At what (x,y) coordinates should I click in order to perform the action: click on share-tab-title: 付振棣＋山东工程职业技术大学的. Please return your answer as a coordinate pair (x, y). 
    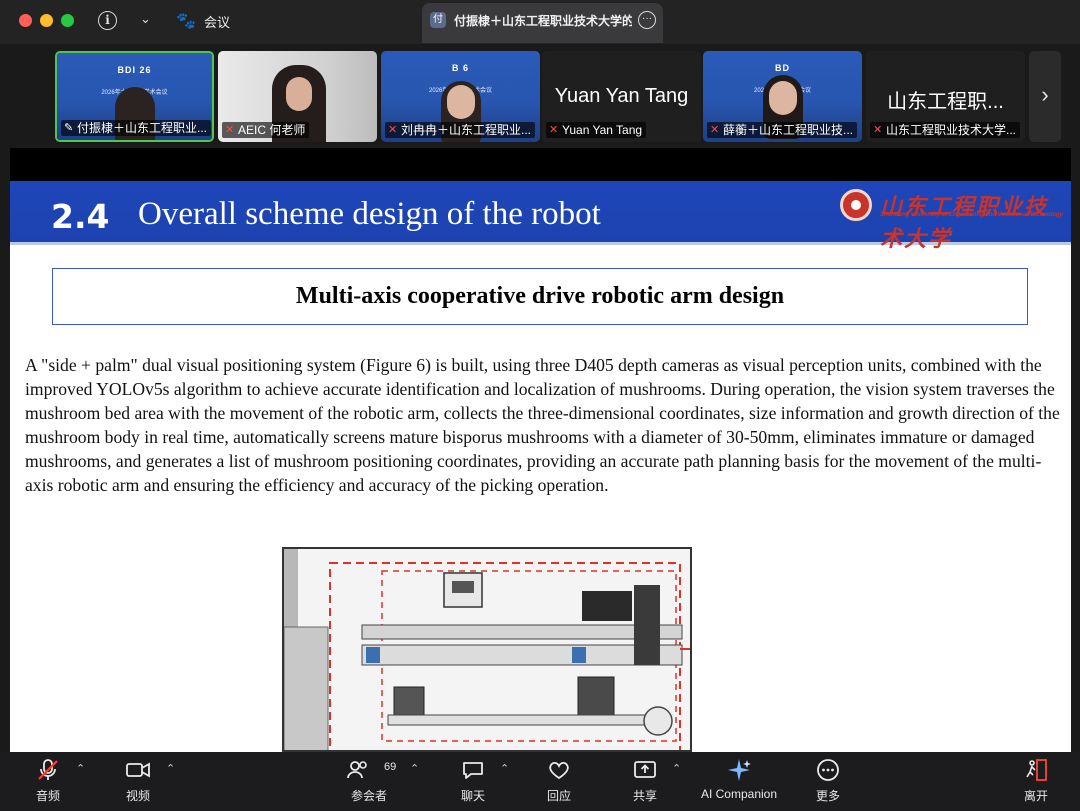
    Looking at the image, I should click on (543, 21).